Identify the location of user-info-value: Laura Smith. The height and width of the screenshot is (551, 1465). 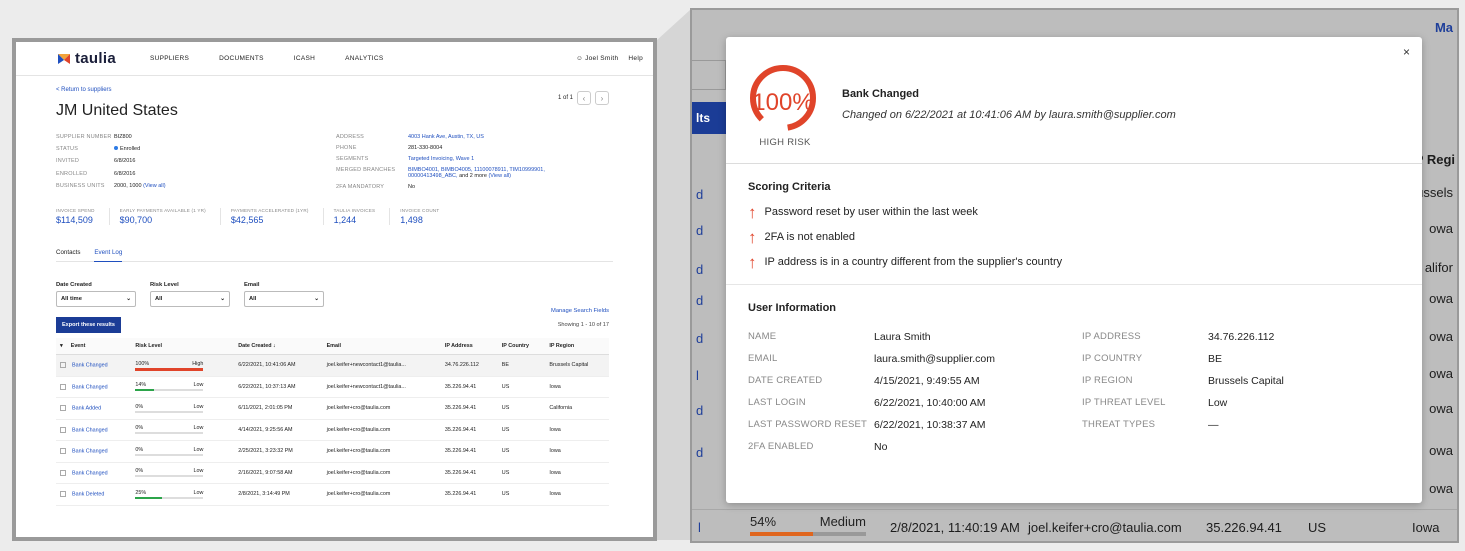
(902, 337).